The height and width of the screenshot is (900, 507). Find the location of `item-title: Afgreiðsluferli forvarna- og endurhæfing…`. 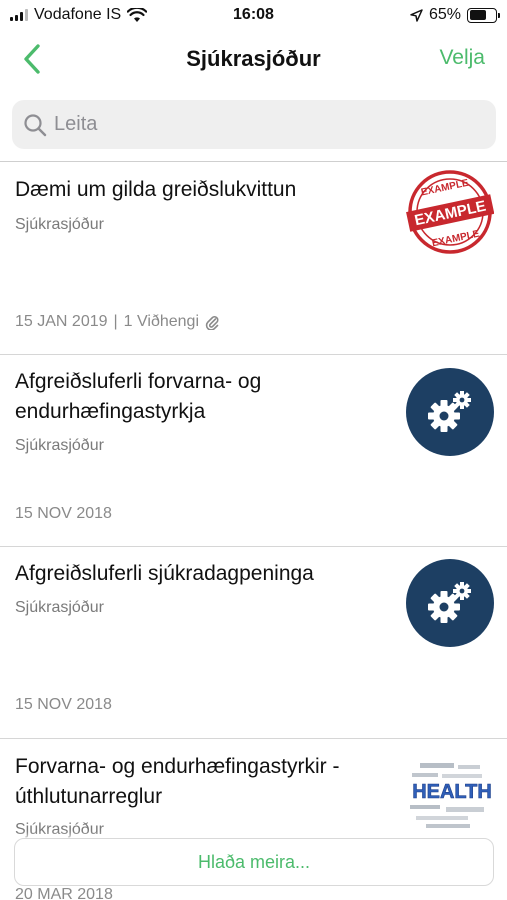

item-title: Afgreiðsluferli forvarna- og endurhæfing… is located at coordinates (138, 396).